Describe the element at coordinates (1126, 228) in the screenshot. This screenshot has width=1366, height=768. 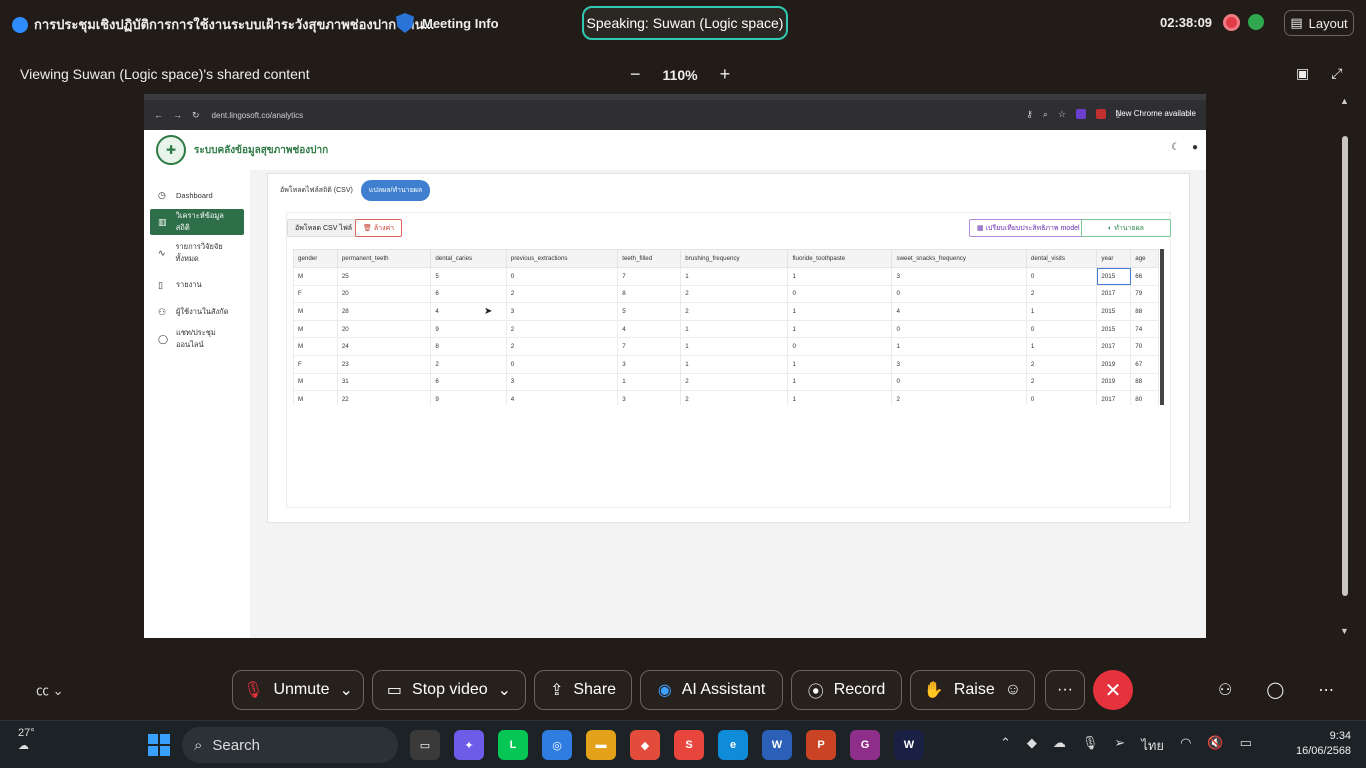
I see `predict-button: ◐ ทำนายผล` at that location.